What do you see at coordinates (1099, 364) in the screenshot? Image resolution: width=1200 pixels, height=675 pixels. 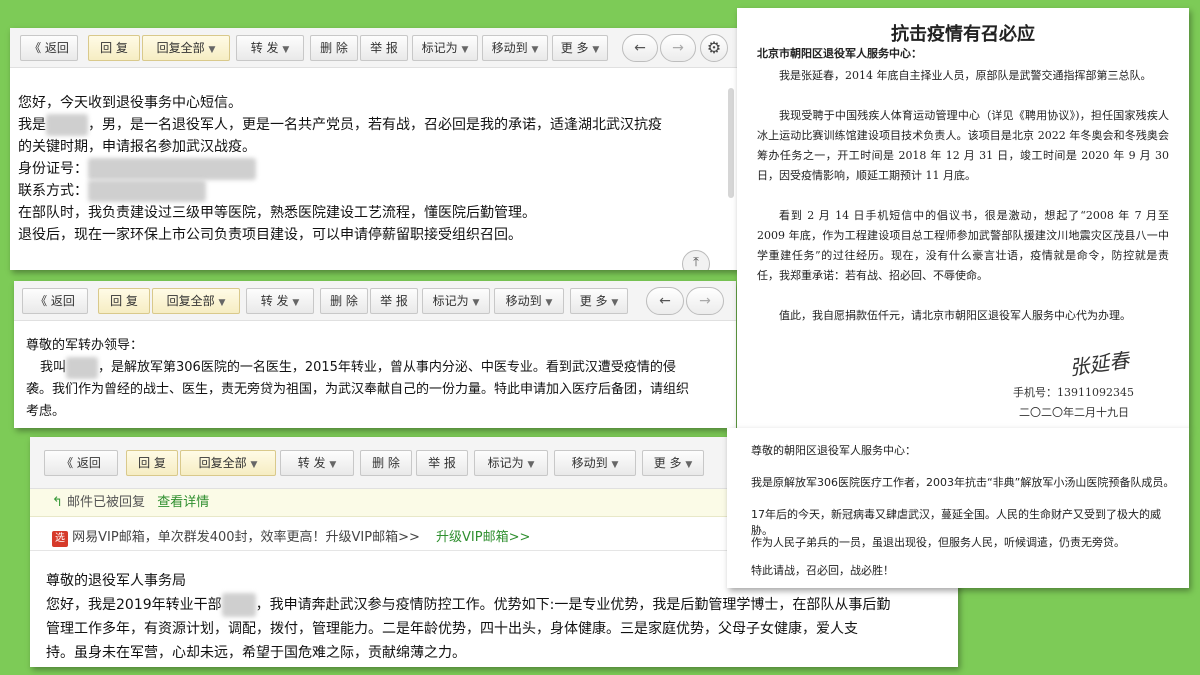 I see `handwritten-signature: 张延春` at bounding box center [1099, 364].